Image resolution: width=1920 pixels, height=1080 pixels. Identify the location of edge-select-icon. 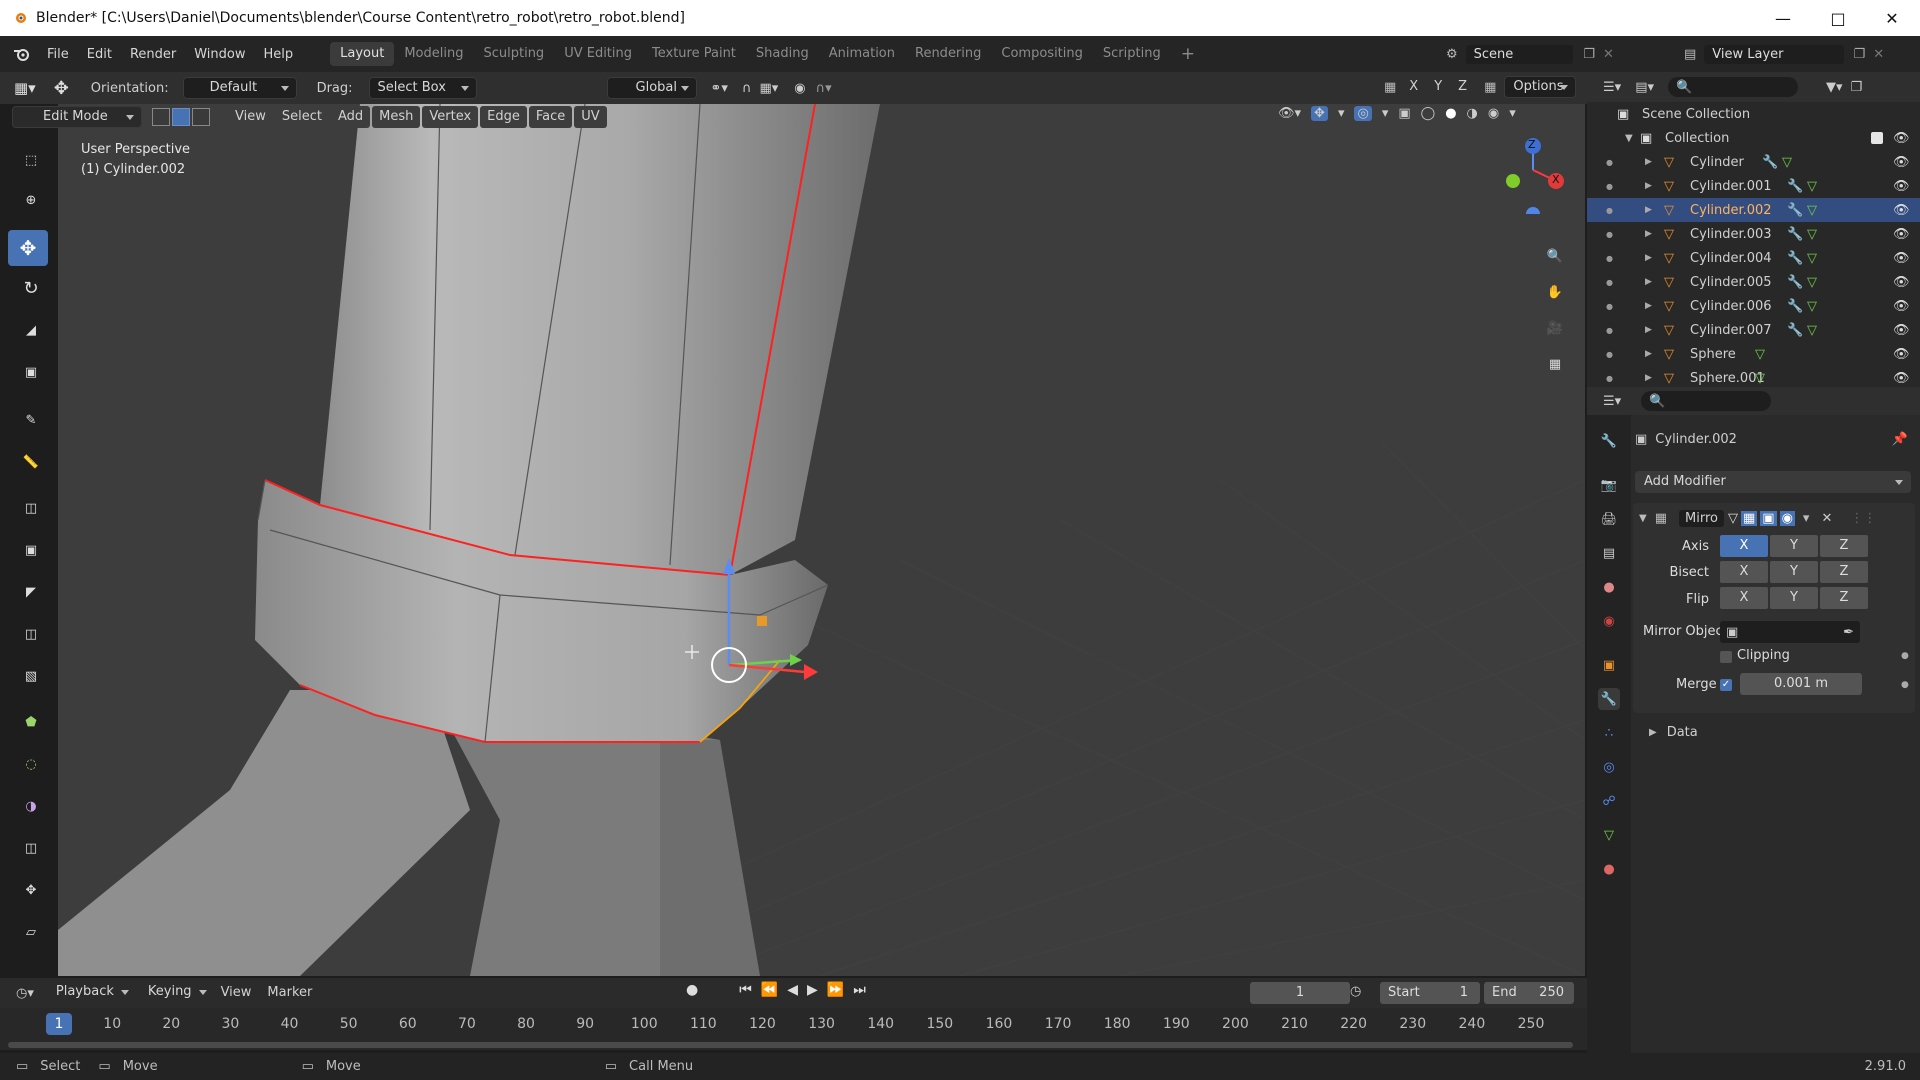
(181, 117).